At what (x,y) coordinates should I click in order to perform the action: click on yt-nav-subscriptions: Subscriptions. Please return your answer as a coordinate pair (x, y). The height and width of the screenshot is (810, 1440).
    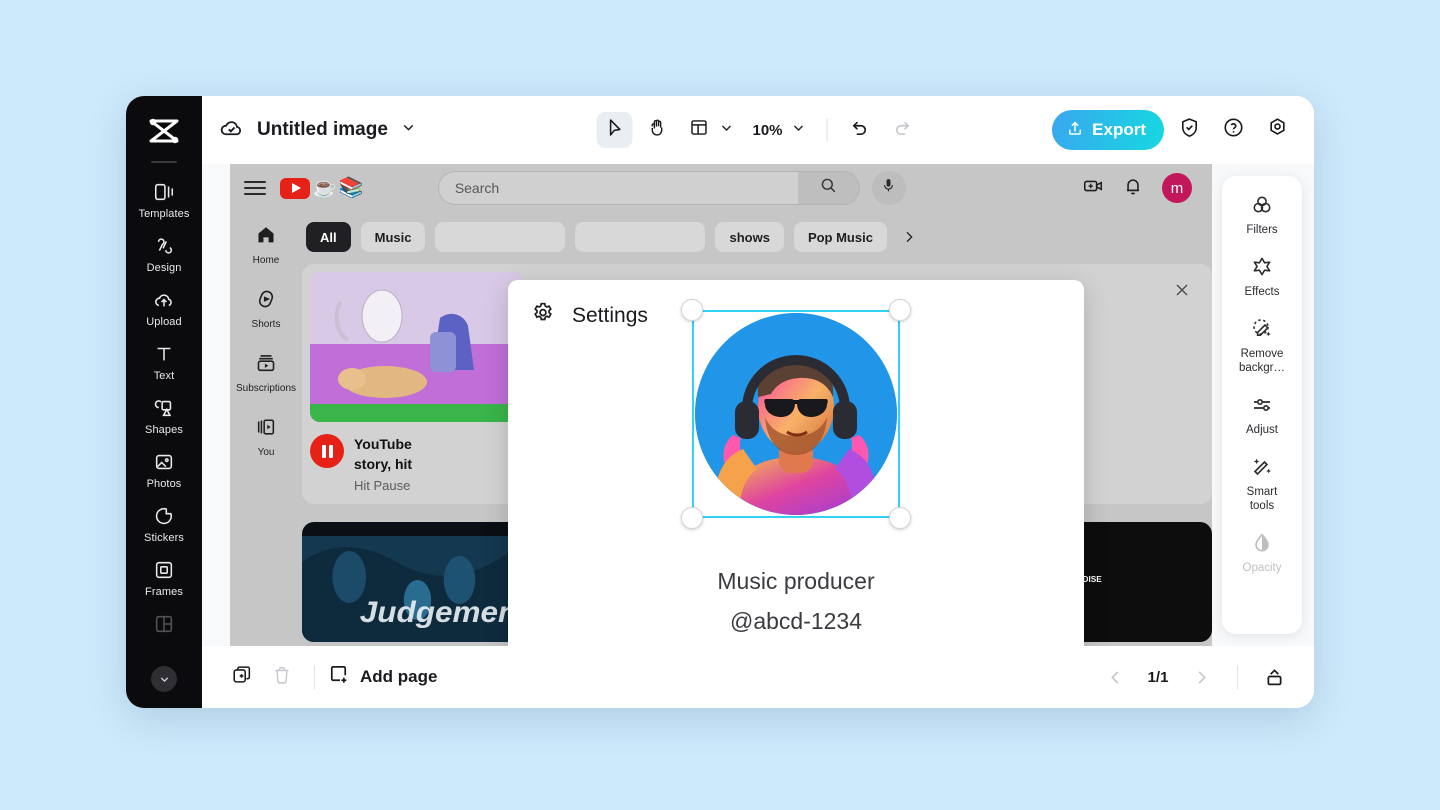
    Looking at the image, I should click on (266, 373).